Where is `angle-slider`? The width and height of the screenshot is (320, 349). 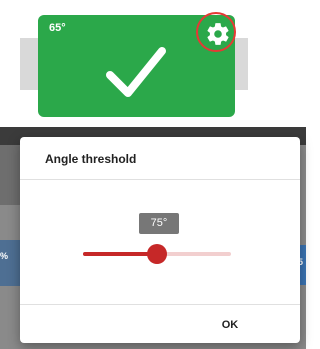 angle-slider is located at coordinates (157, 254).